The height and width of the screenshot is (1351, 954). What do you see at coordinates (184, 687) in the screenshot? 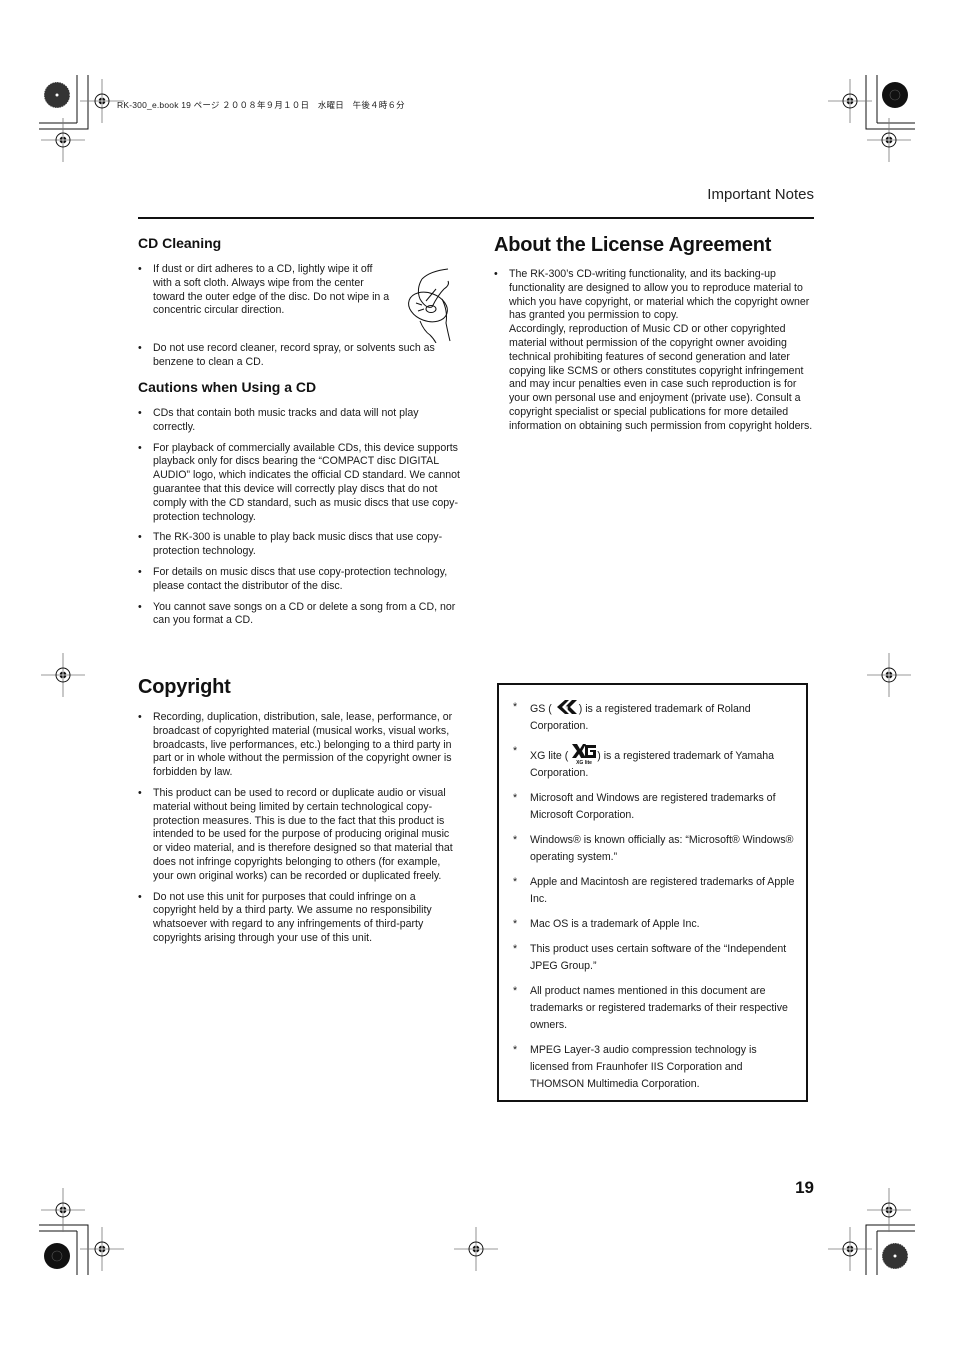
I see `copyright-heading: Copyright` at bounding box center [184, 687].